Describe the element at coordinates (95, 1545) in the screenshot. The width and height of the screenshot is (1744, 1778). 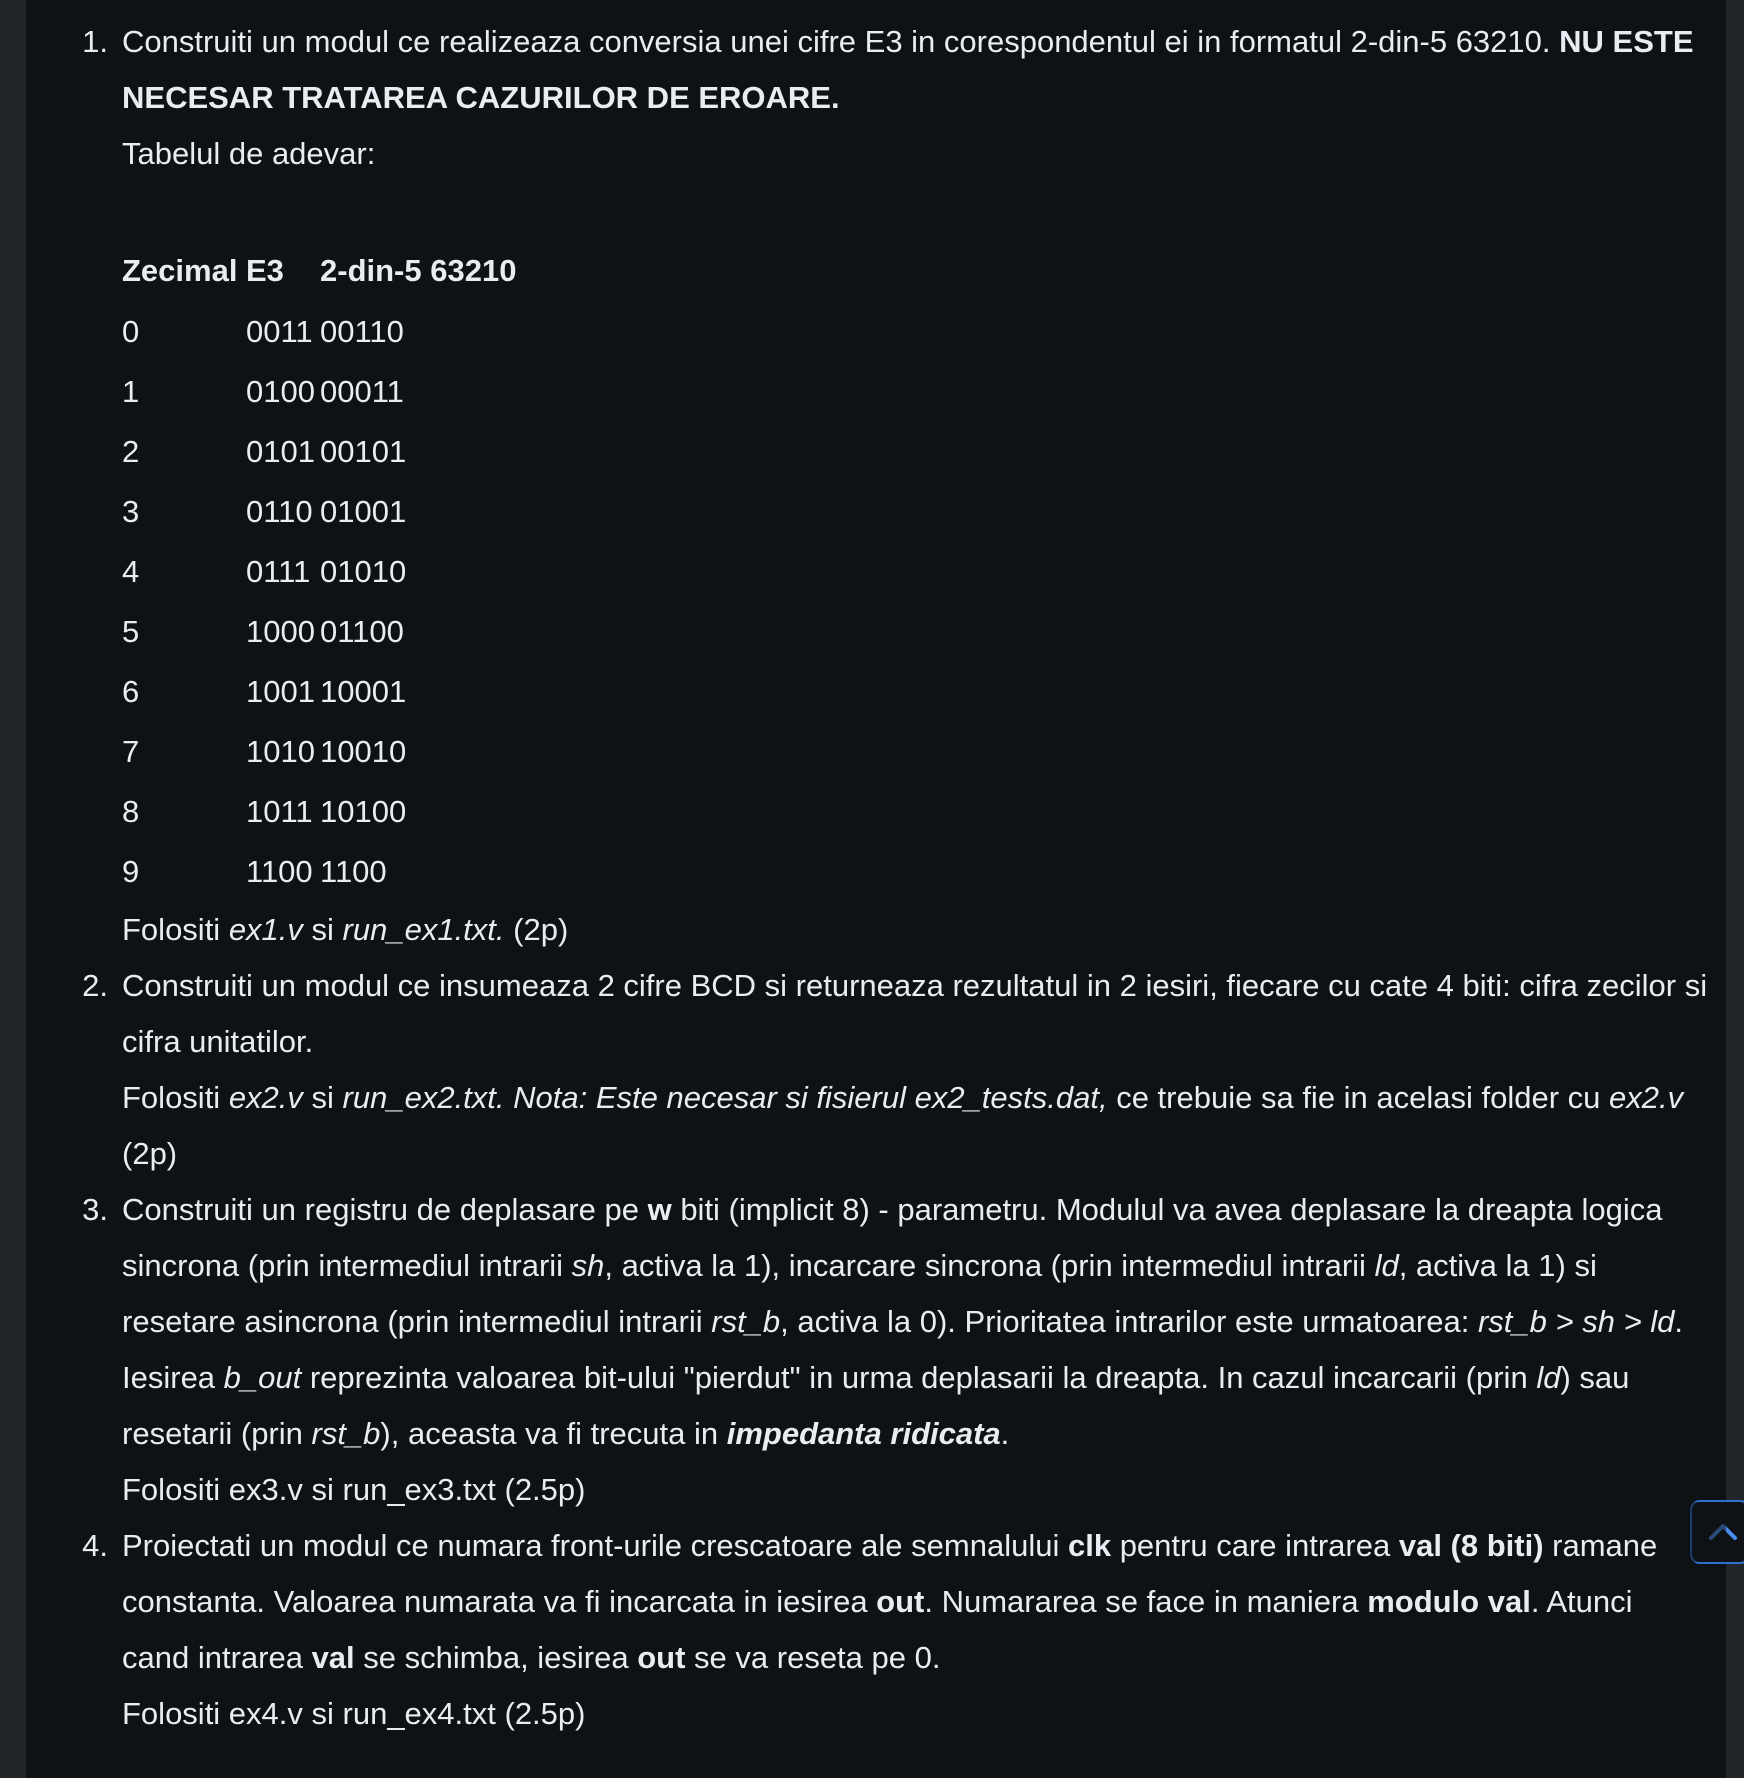
I see `task-number: 4.` at that location.